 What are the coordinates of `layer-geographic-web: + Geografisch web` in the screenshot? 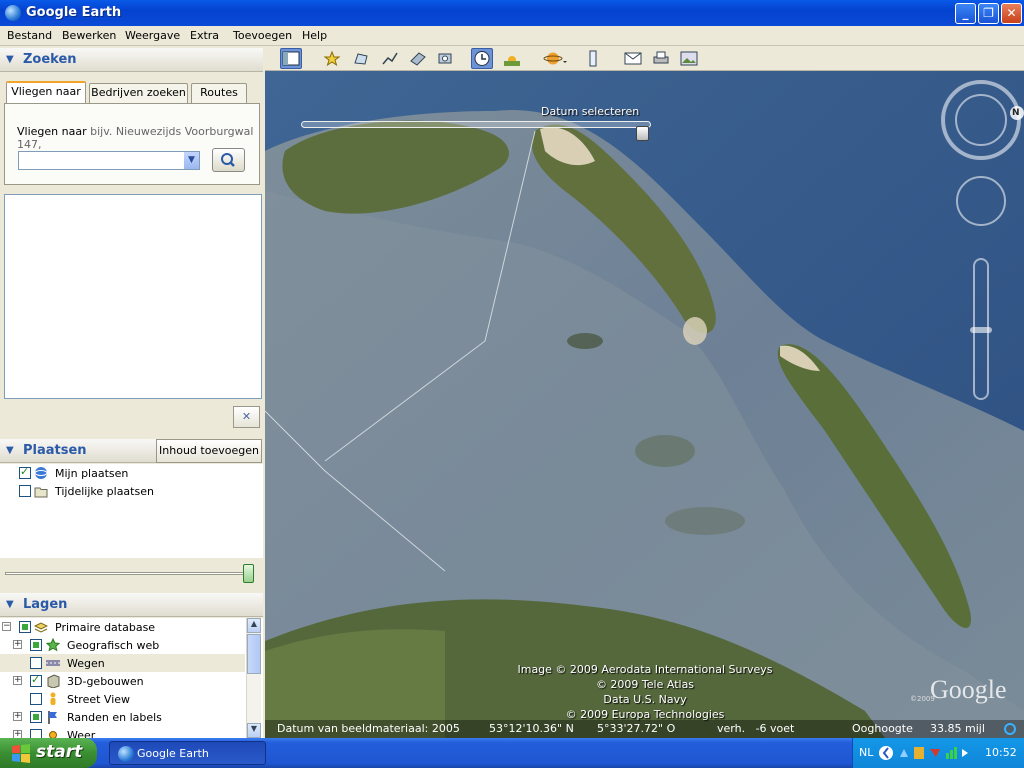 It's located at (122, 645).